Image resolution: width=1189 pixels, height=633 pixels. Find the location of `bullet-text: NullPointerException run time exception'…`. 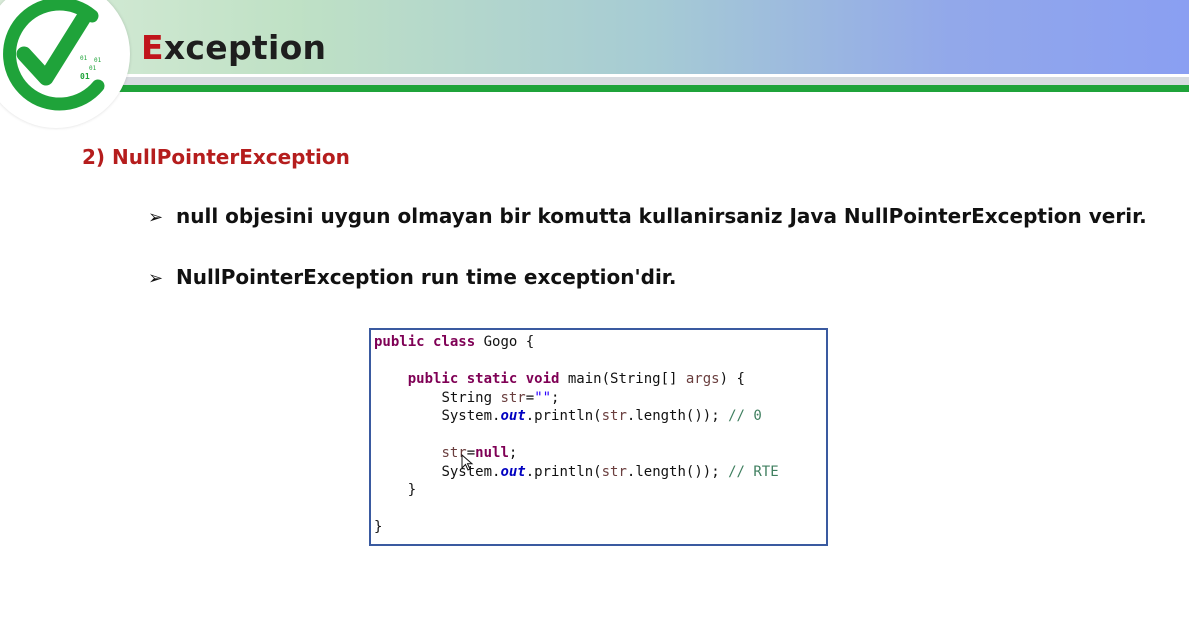

bullet-text: NullPointerException run time exception'… is located at coordinates (426, 277).